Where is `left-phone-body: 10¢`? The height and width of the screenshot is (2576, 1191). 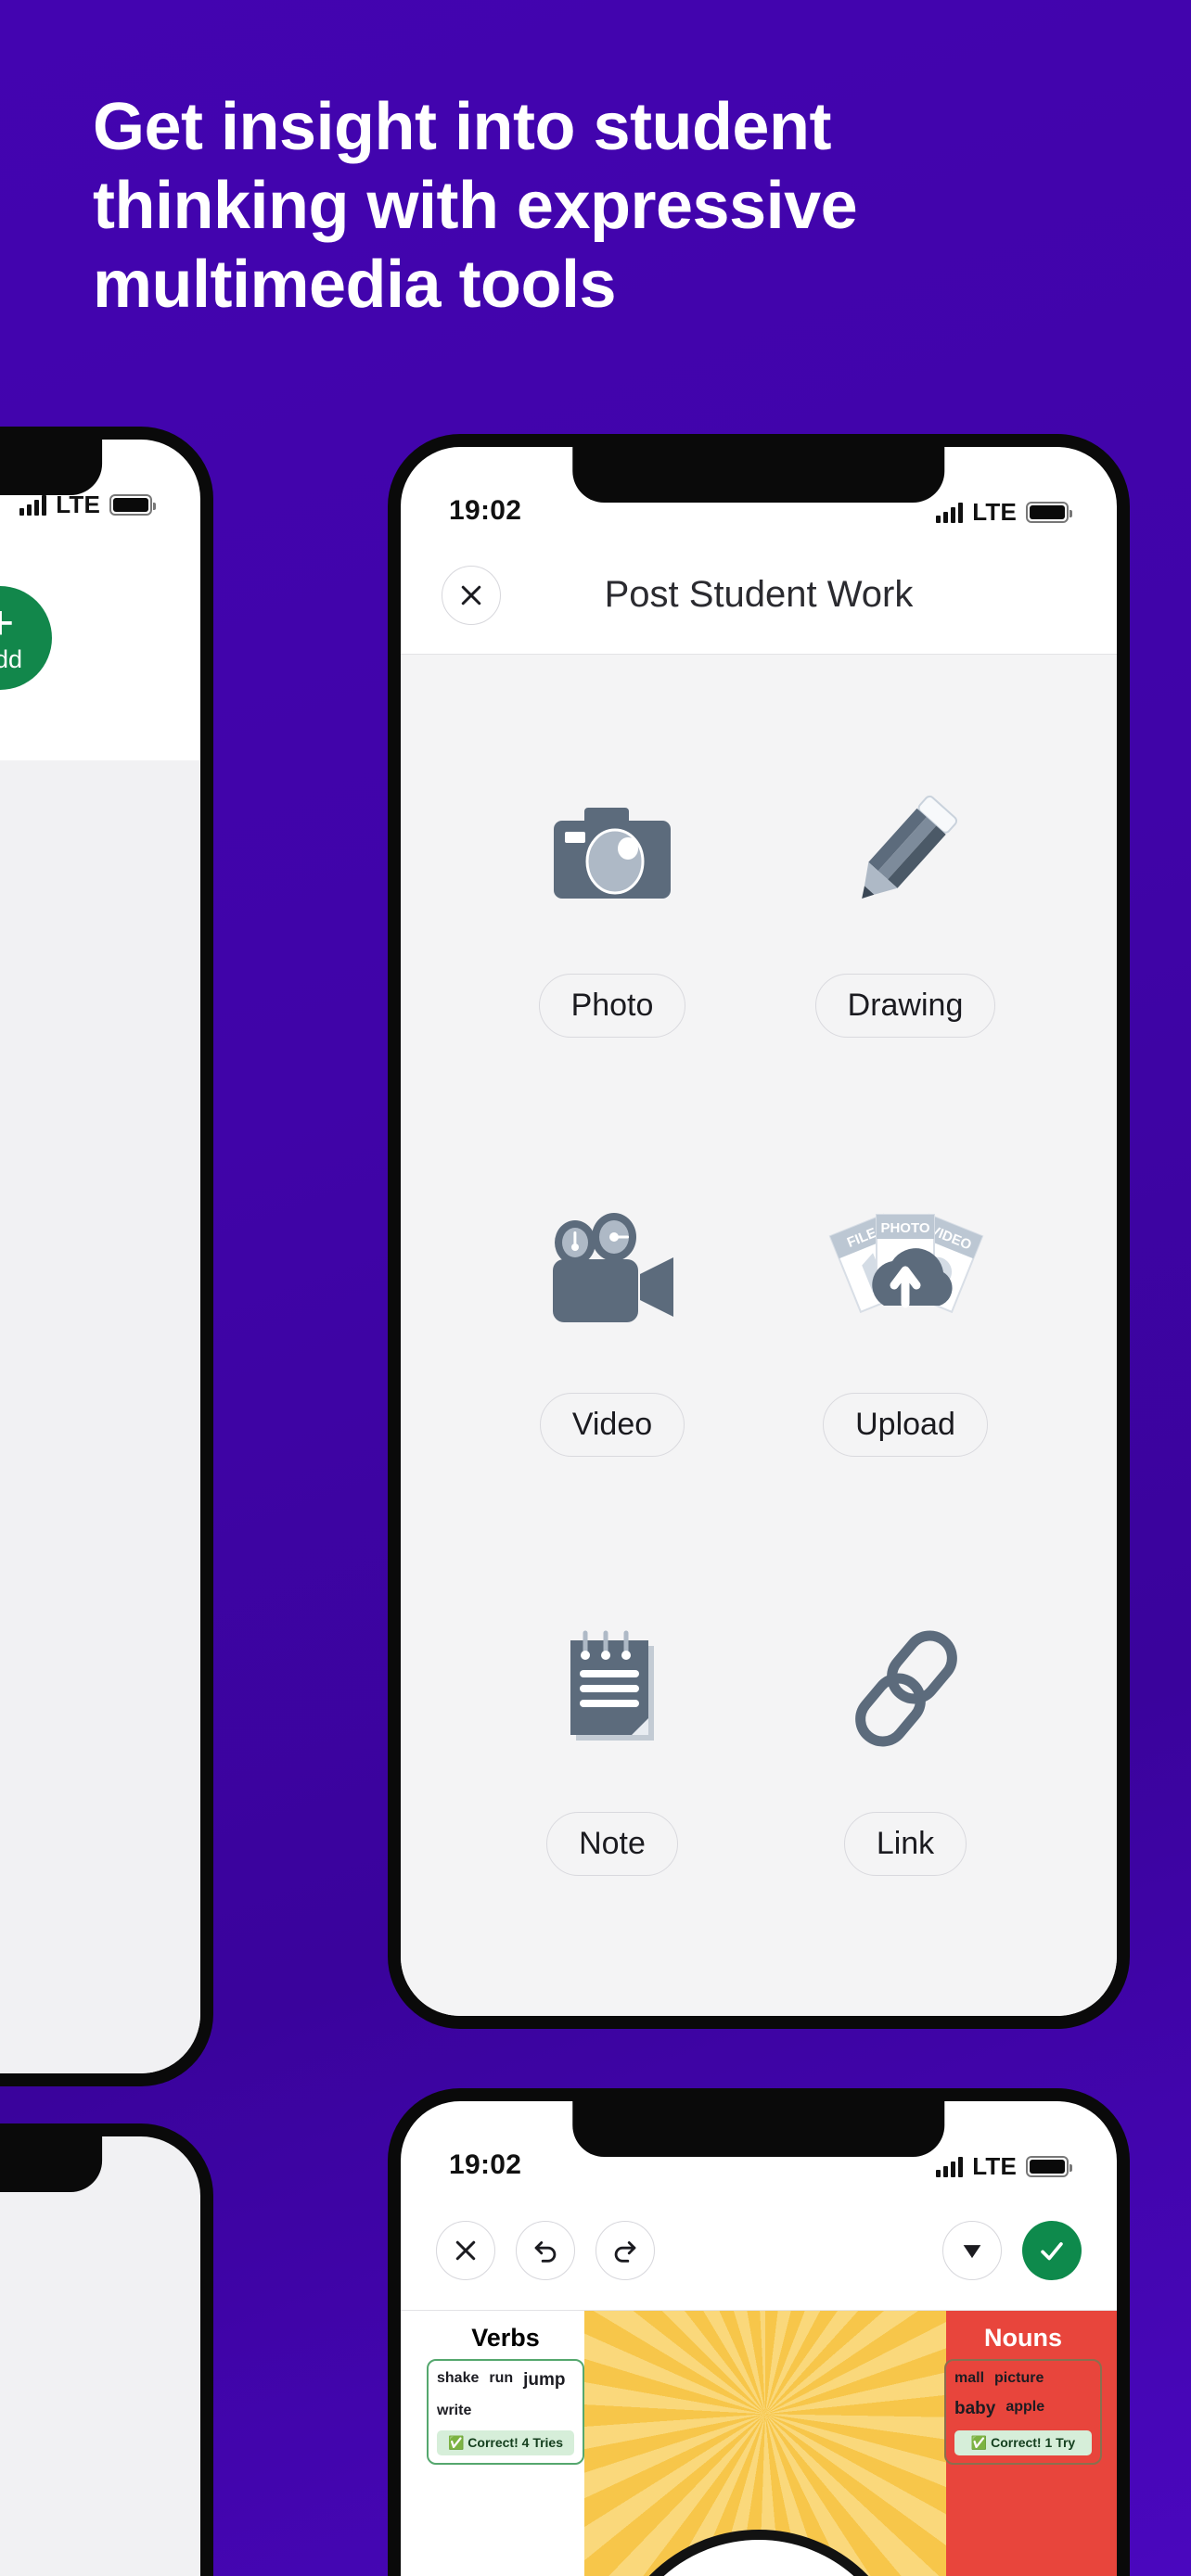
left-phone-body: 10¢ is located at coordinates (100, 1417).